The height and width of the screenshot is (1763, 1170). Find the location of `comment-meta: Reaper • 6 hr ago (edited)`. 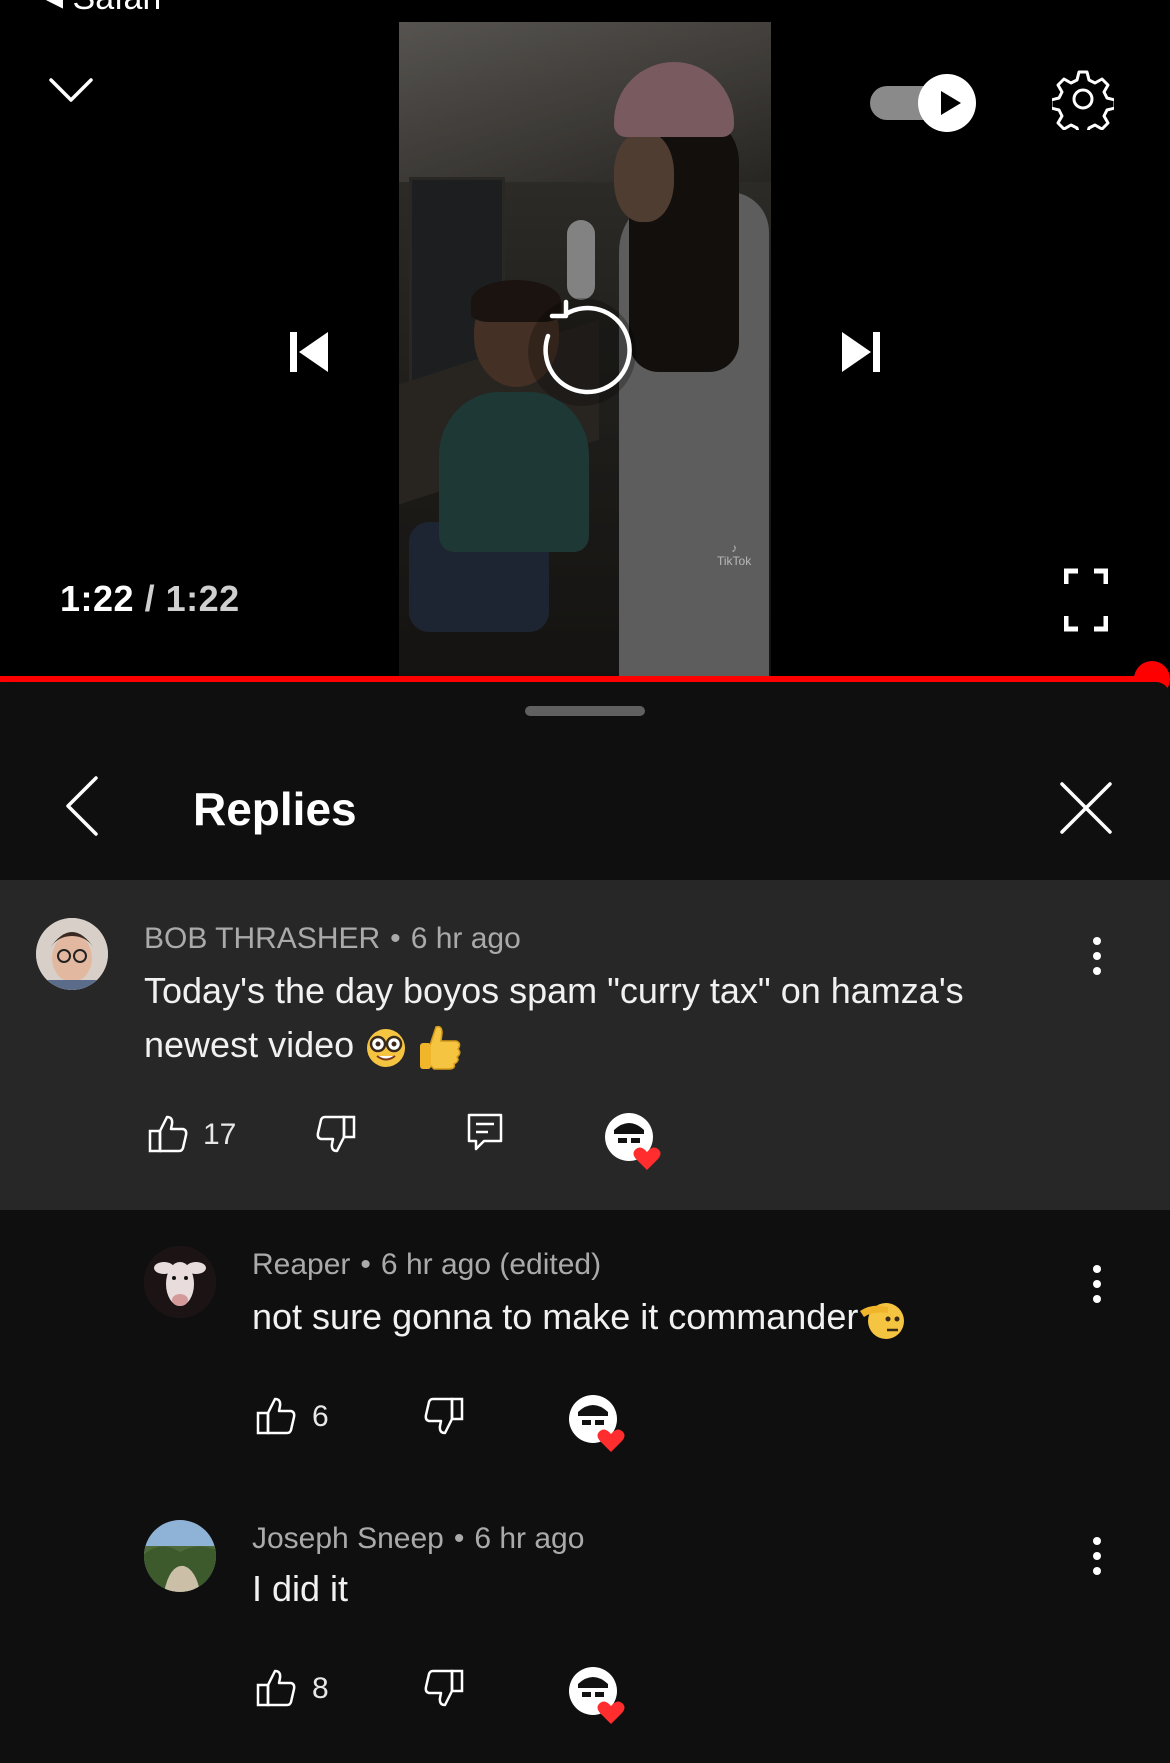

comment-meta: Reaper • 6 hr ago (edited) is located at coordinates (427, 1264).